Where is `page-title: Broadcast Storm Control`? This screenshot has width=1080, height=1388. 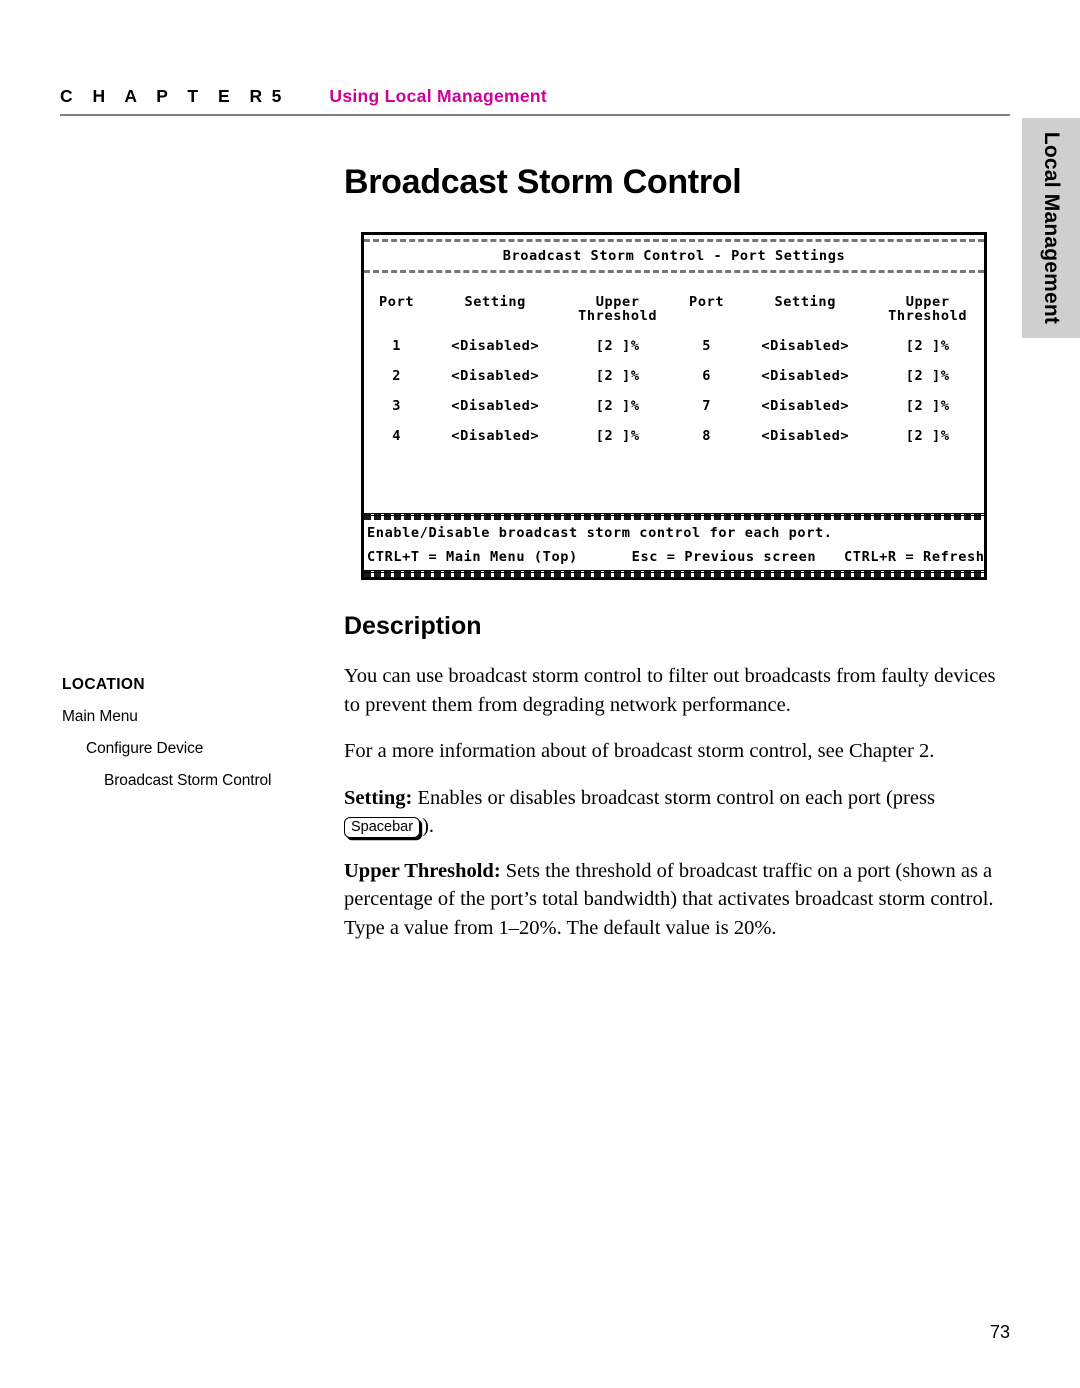 page-title: Broadcast Storm Control is located at coordinates (543, 182).